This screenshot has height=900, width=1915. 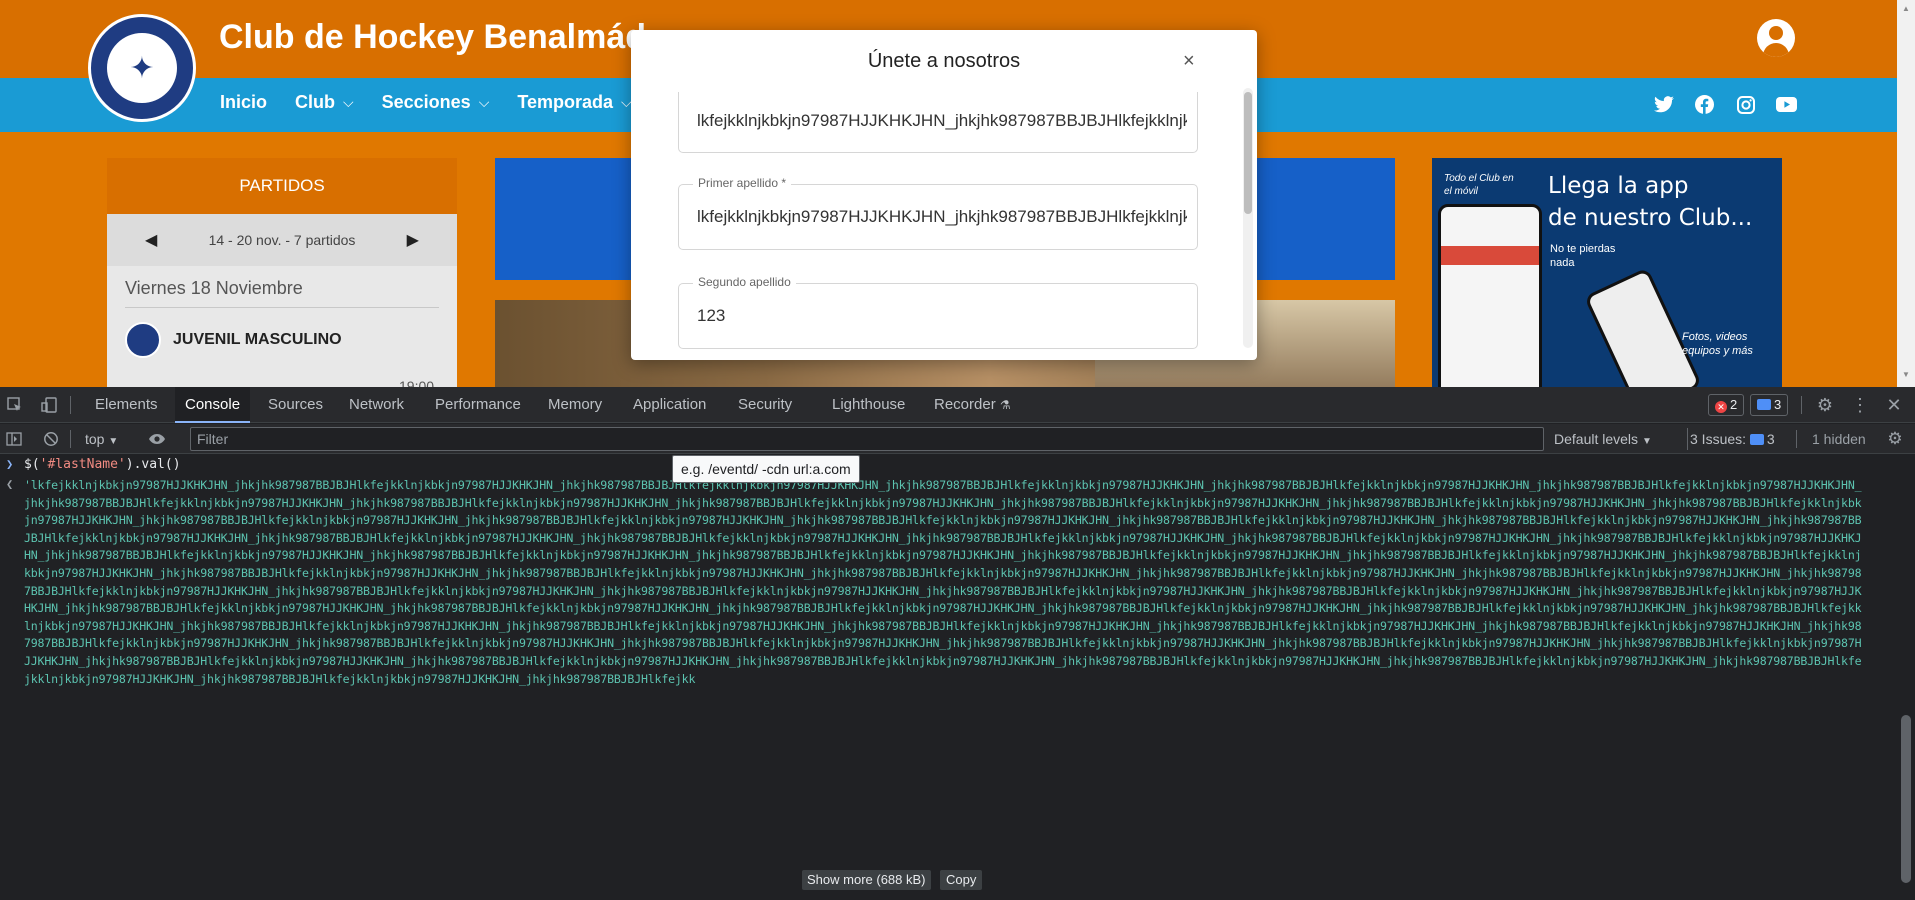 What do you see at coordinates (669, 405) in the screenshot?
I see `tab-application: Application` at bounding box center [669, 405].